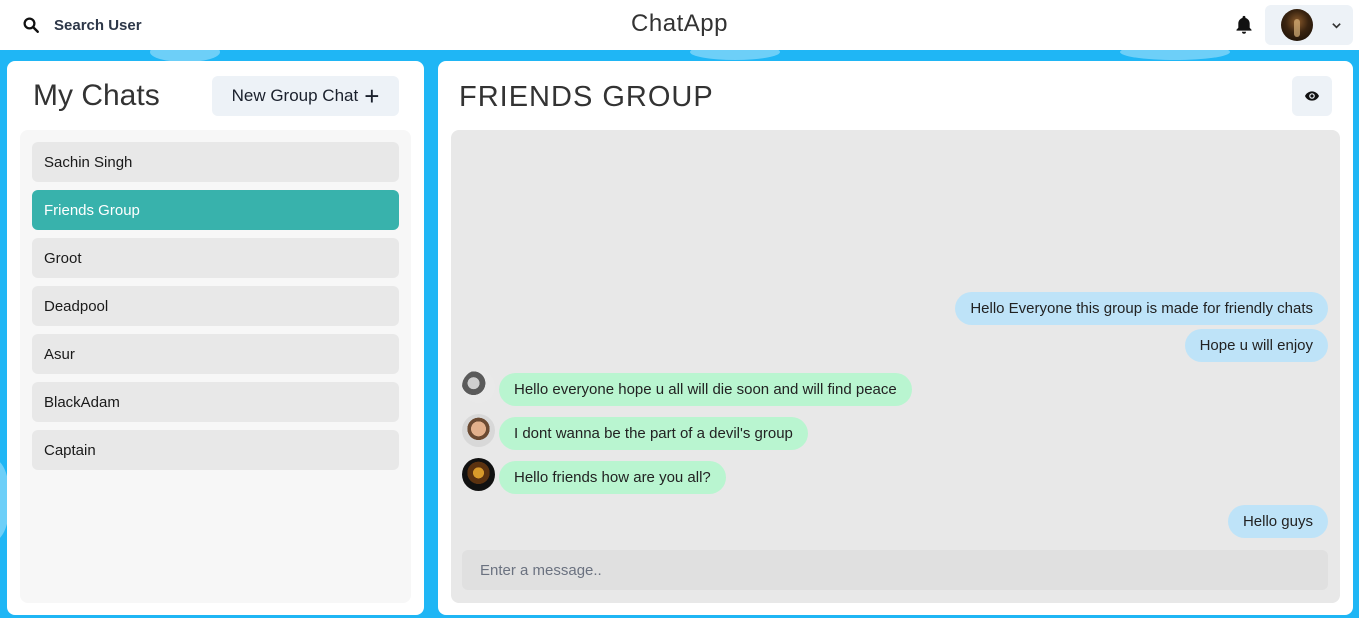 Image resolution: width=1359 pixels, height=618 pixels. What do you see at coordinates (215, 210) in the screenshot?
I see `chat-item-friends-group: Friends Group` at bounding box center [215, 210].